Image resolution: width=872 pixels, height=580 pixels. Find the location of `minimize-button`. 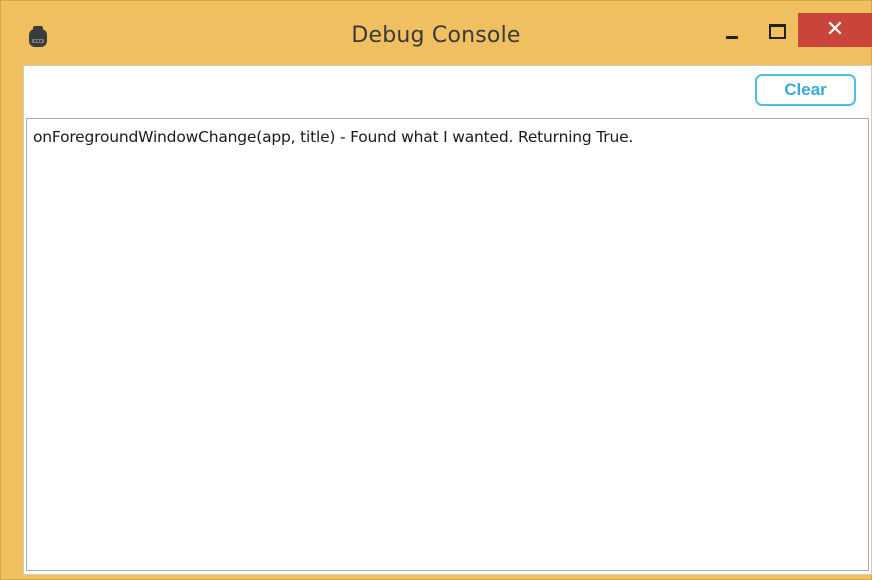

minimize-button is located at coordinates (731, 29).